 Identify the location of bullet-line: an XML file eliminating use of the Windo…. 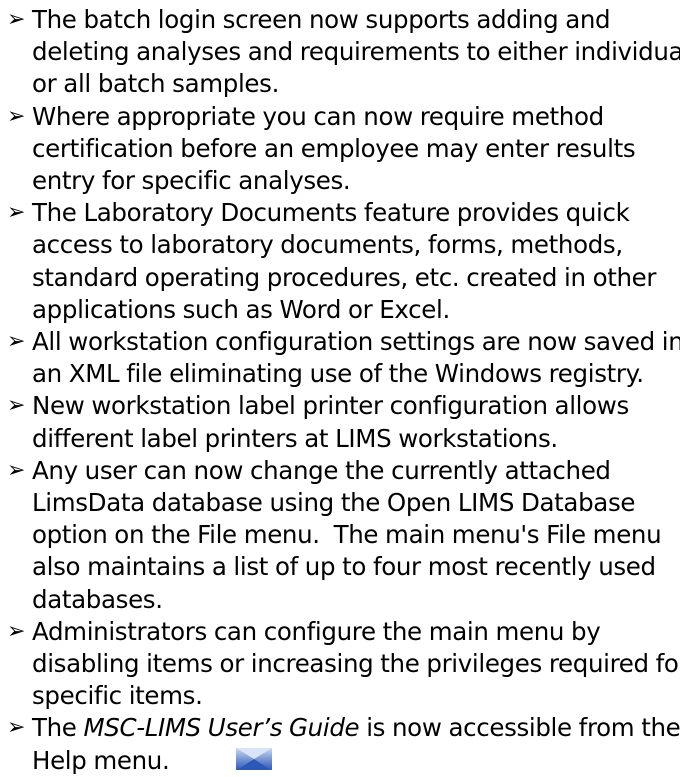
(338, 374).